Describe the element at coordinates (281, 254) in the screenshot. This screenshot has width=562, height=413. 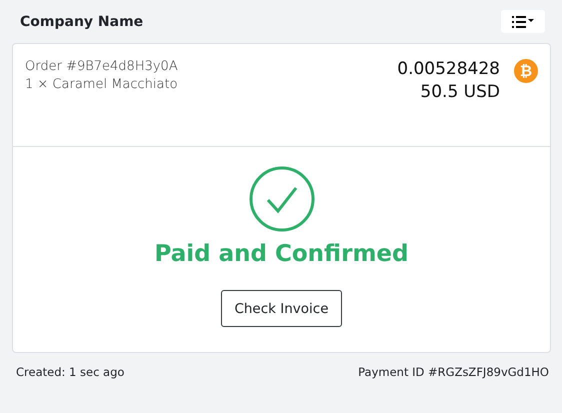
I see `status-message: Paid and Confirmed` at that location.